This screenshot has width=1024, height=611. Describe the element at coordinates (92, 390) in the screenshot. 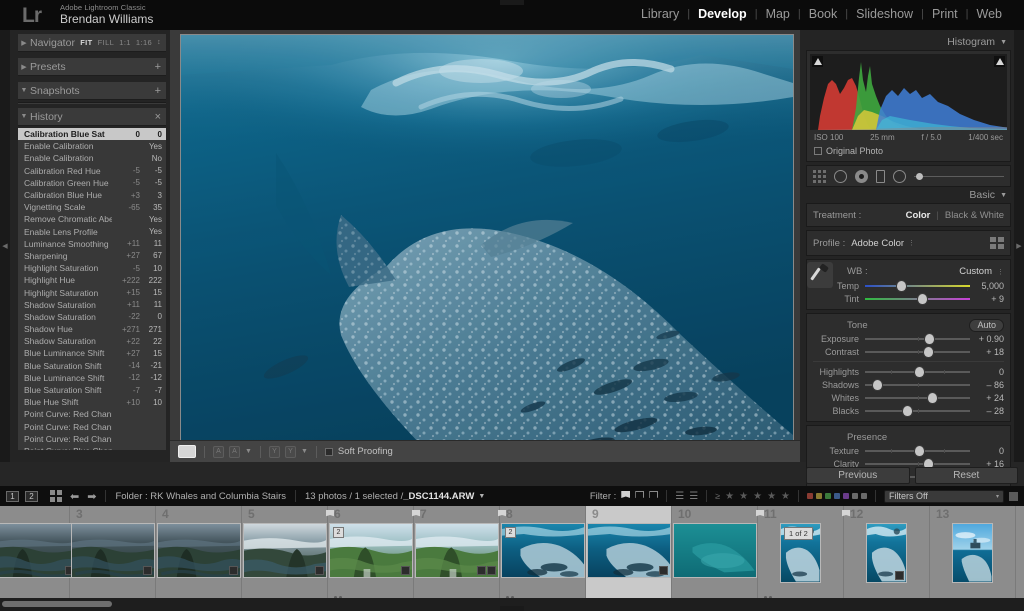

I see `history-item: Blue Saturation Shift -7 -7` at that location.